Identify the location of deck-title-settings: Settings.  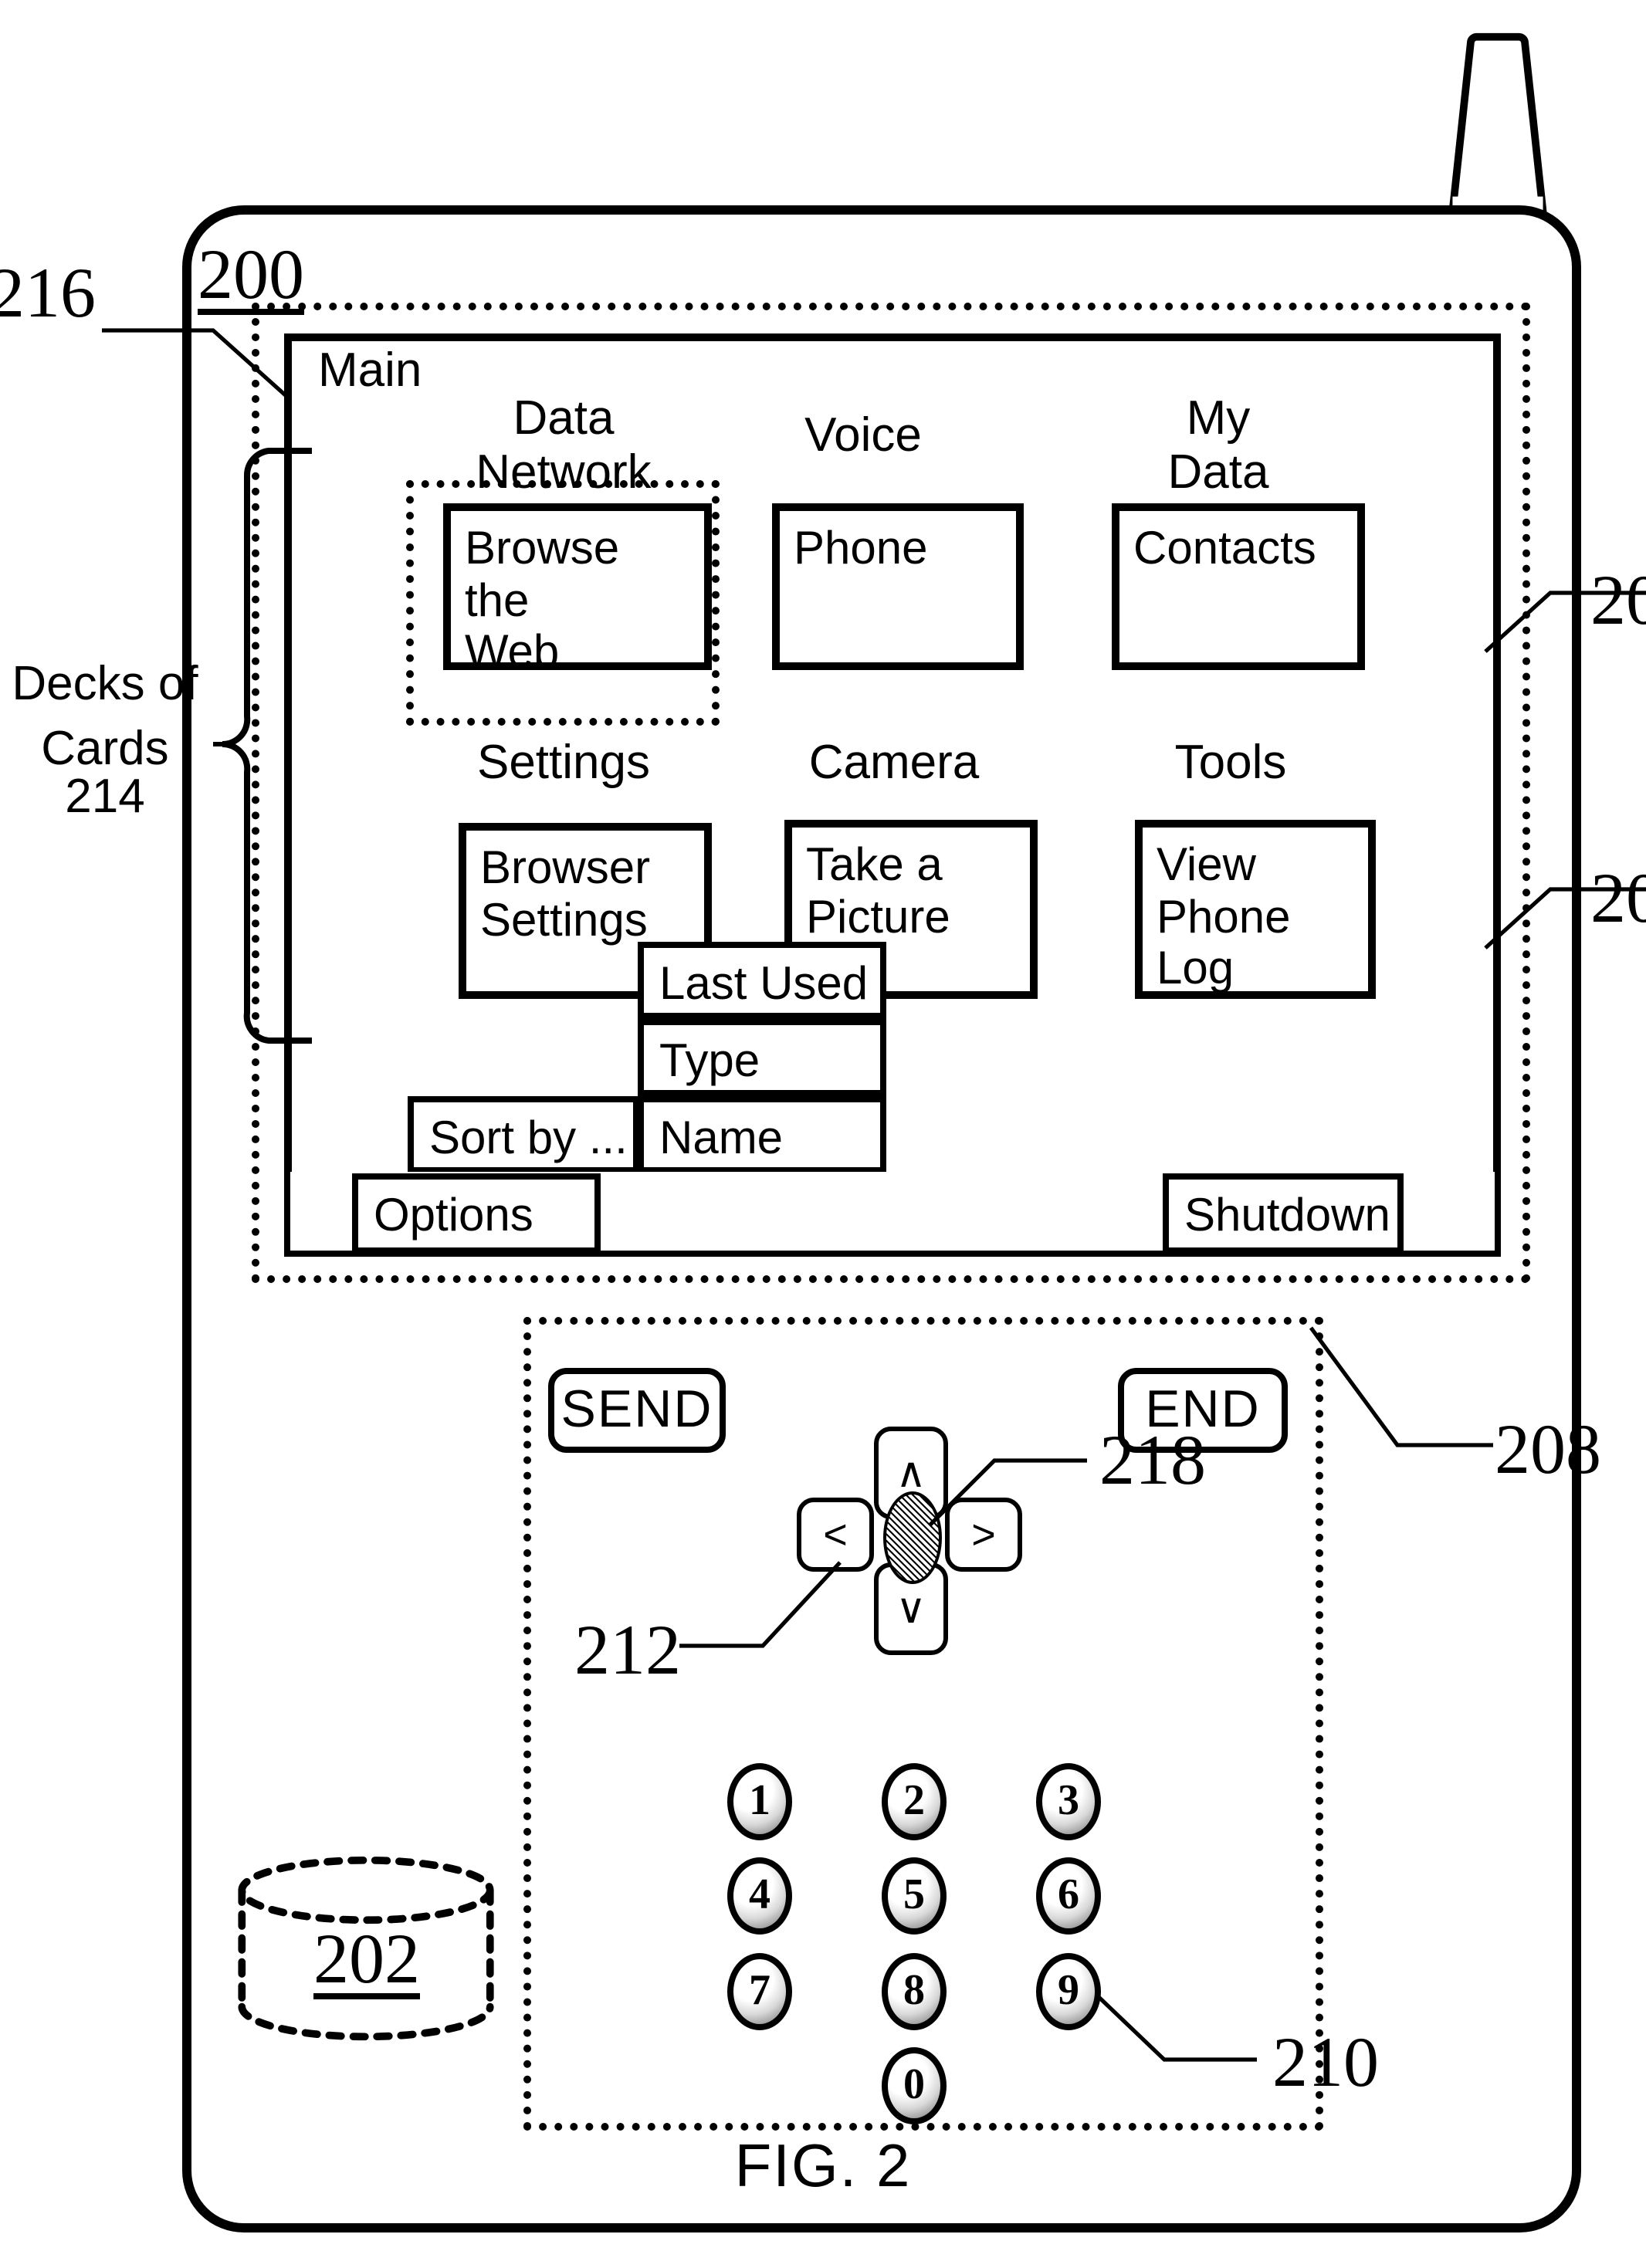
(563, 762).